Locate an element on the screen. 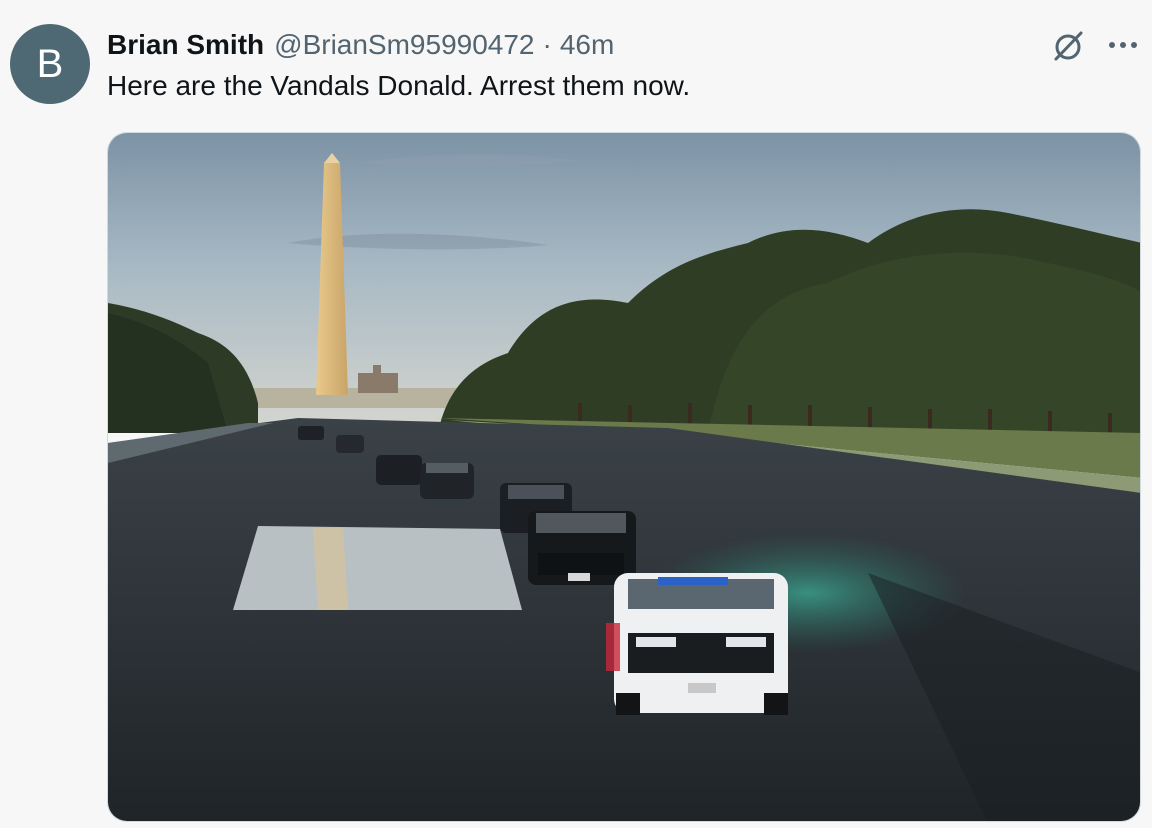 This screenshot has height=828, width=1152. avatar-letter: B is located at coordinates (50, 63).